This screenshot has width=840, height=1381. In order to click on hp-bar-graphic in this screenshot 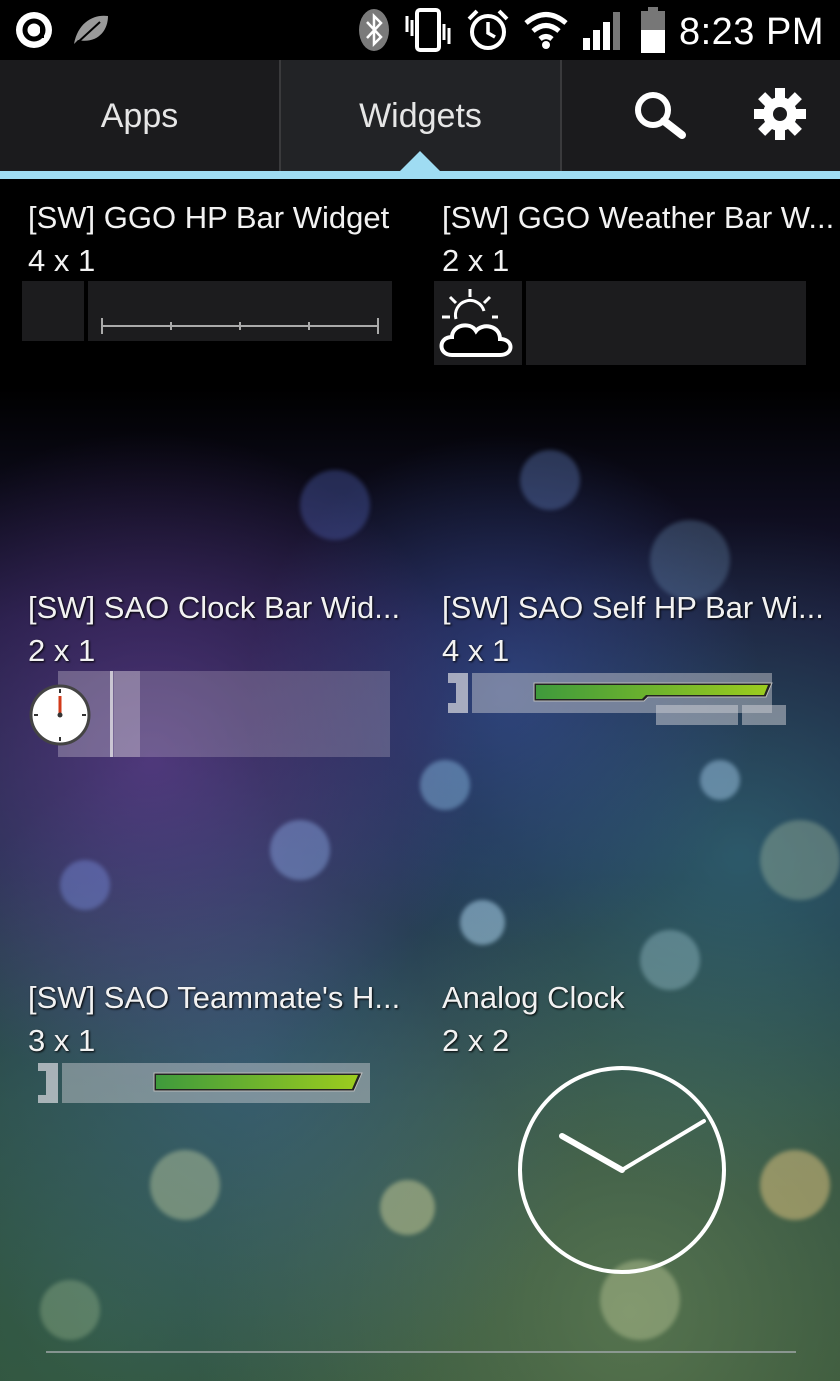, I will do `click(617, 699)`.